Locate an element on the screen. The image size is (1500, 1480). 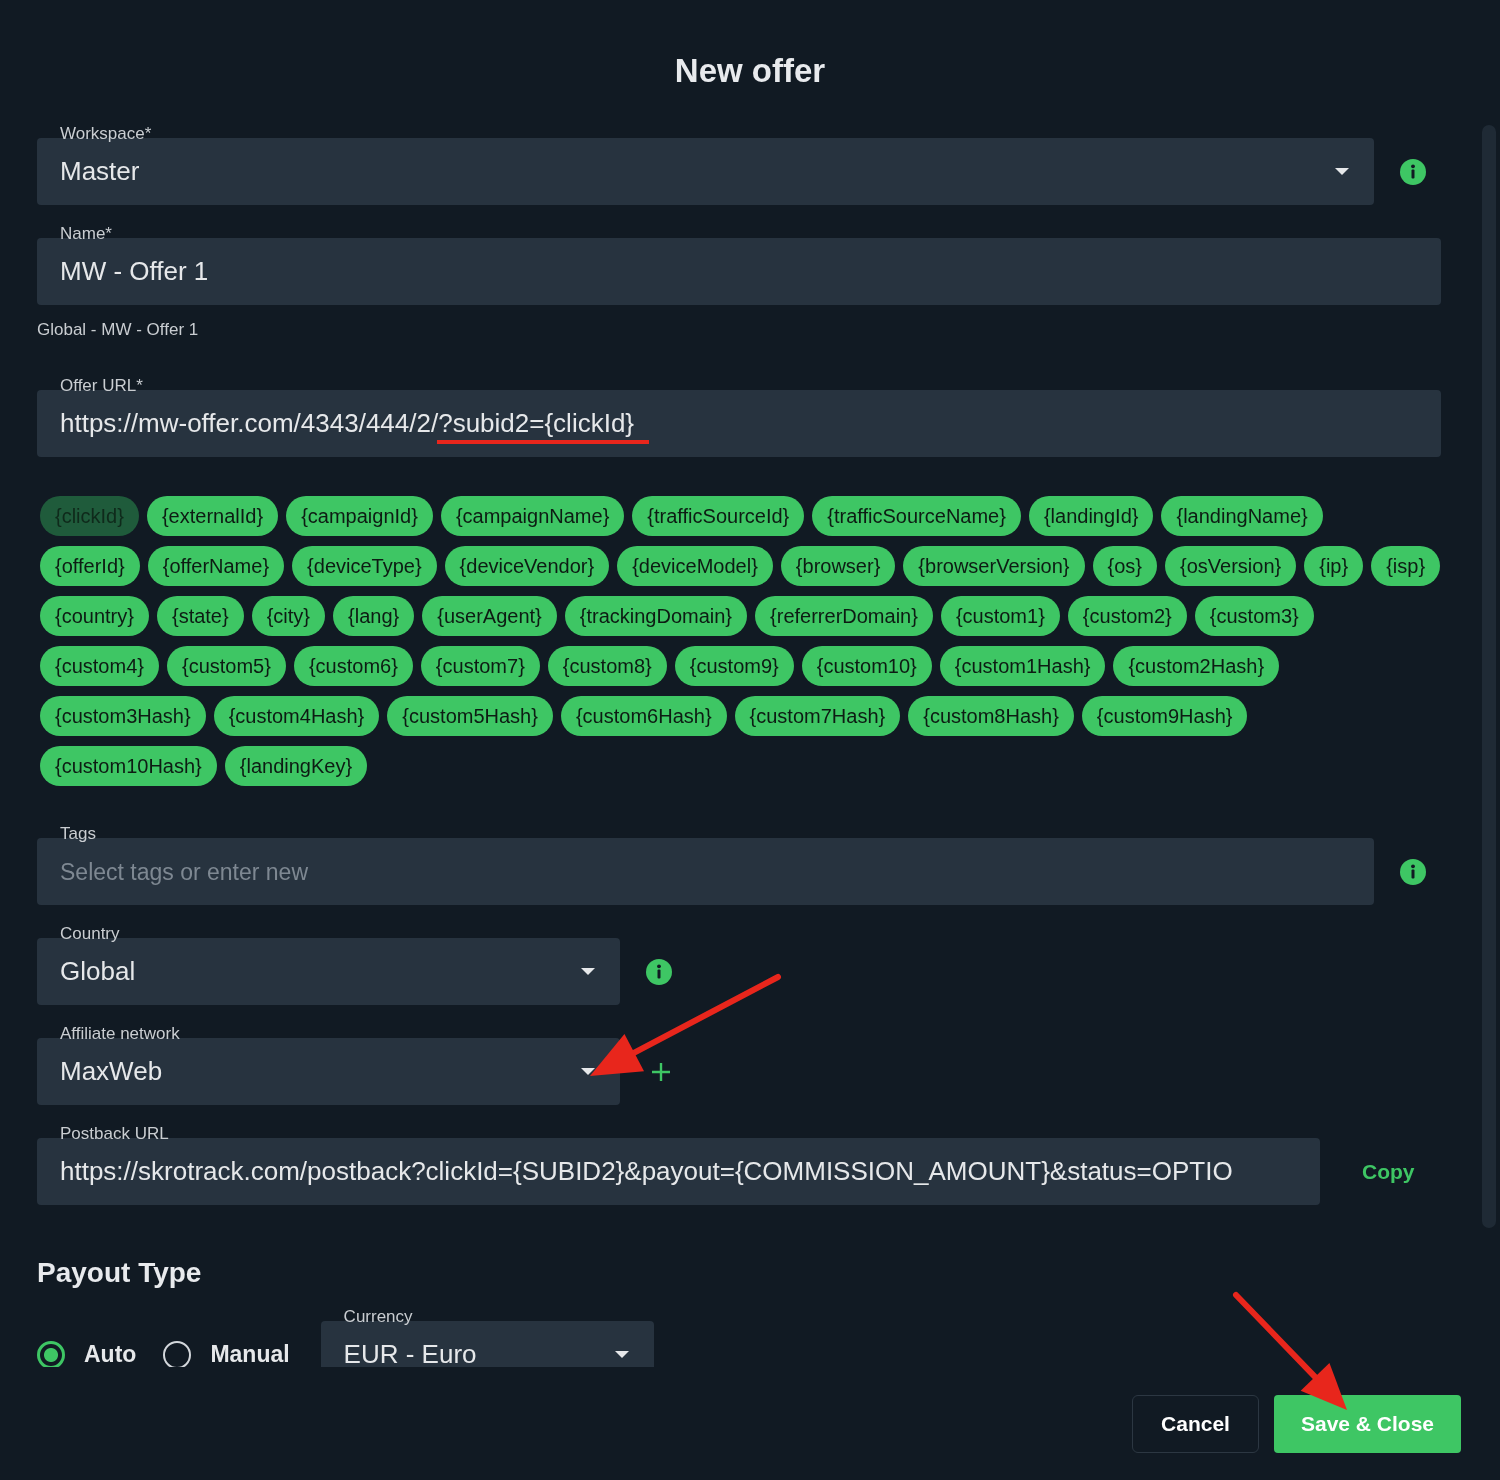
macro-chip: {custom10Hash} is located at coordinates (128, 766).